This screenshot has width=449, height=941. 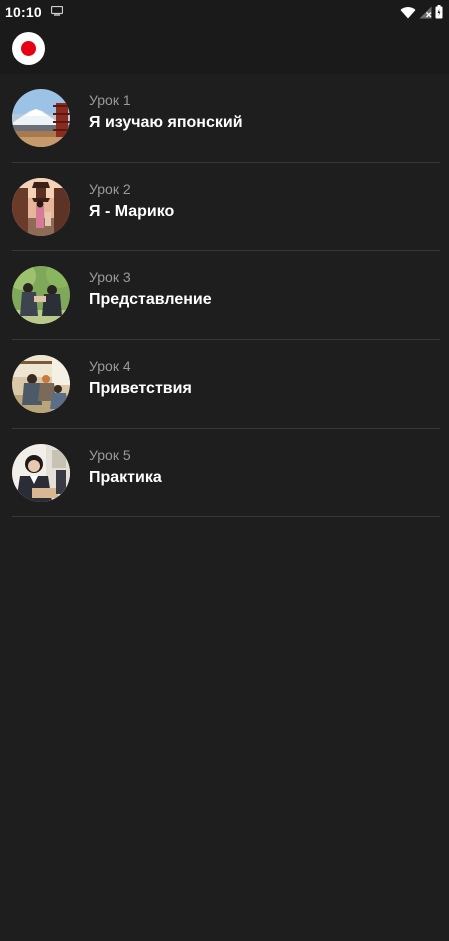 What do you see at coordinates (425, 12) in the screenshot?
I see `signal-icon` at bounding box center [425, 12].